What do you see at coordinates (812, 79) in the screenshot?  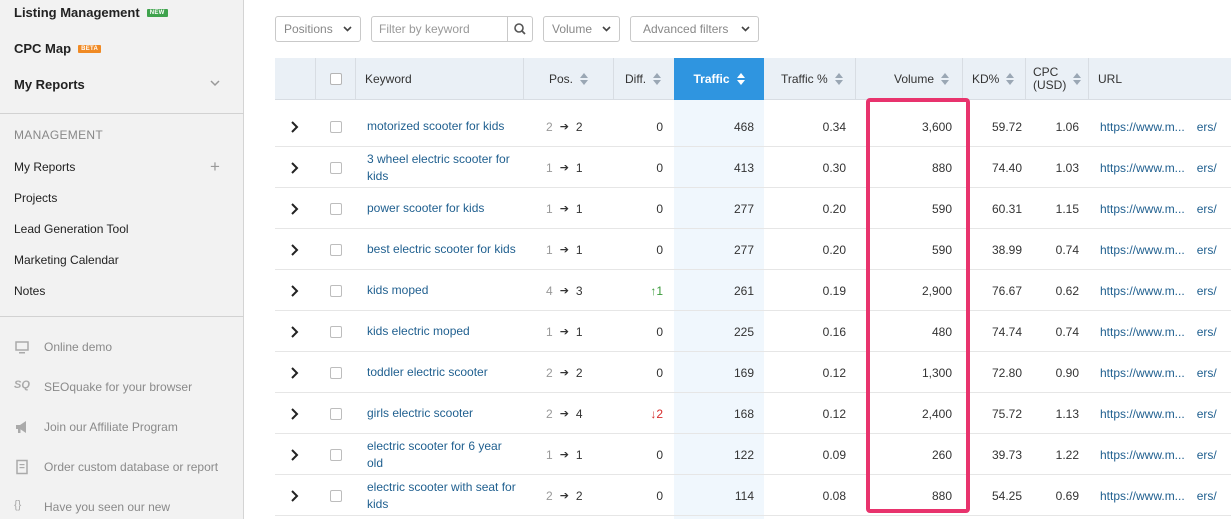 I see `header-traffic-pct: Traffic %` at bounding box center [812, 79].